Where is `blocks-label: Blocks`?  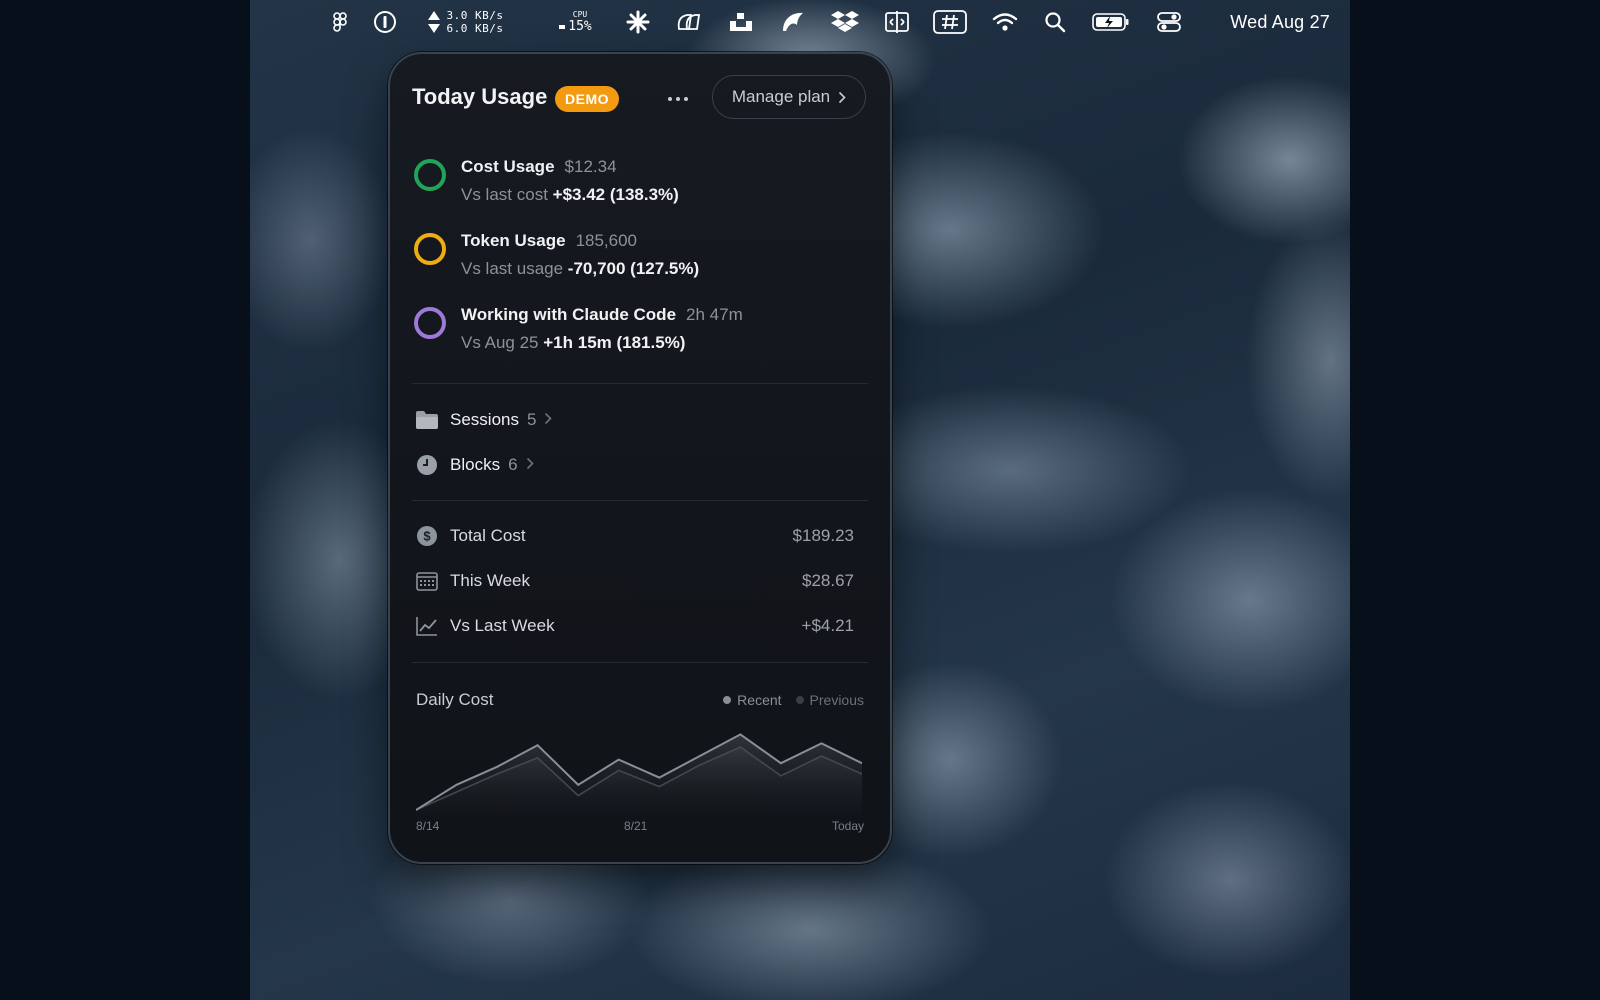
blocks-label: Blocks is located at coordinates (475, 464).